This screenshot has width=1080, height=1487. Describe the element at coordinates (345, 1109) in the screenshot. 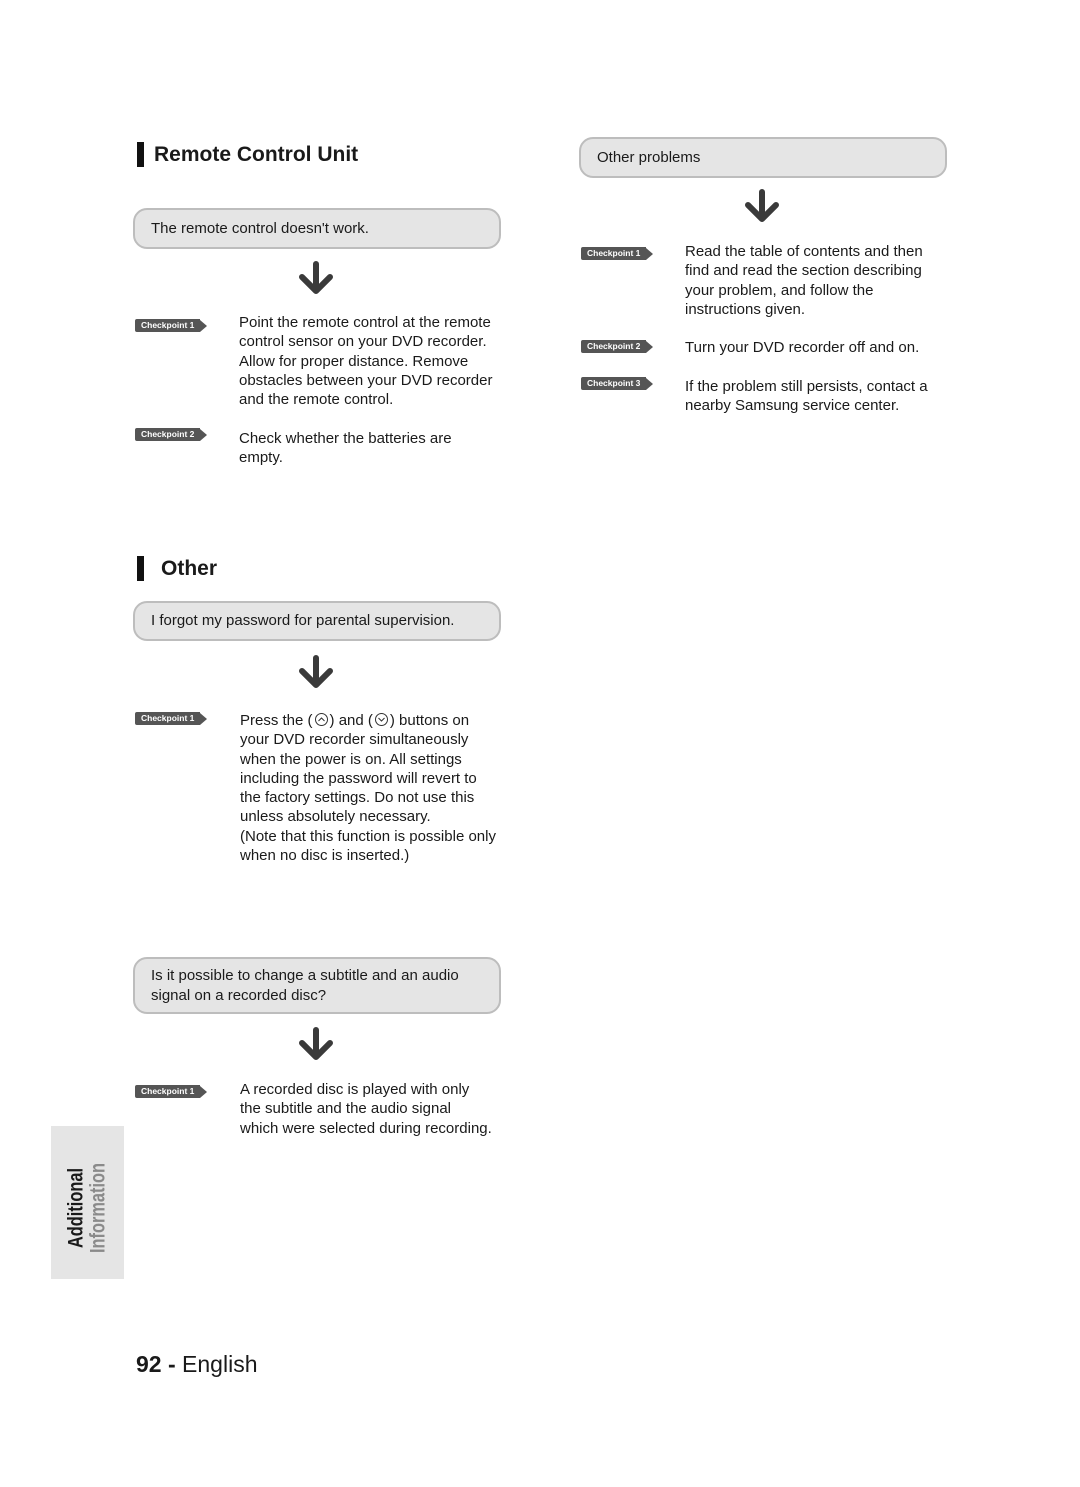

I see `text-line: the subtitle and the audio signal` at that location.